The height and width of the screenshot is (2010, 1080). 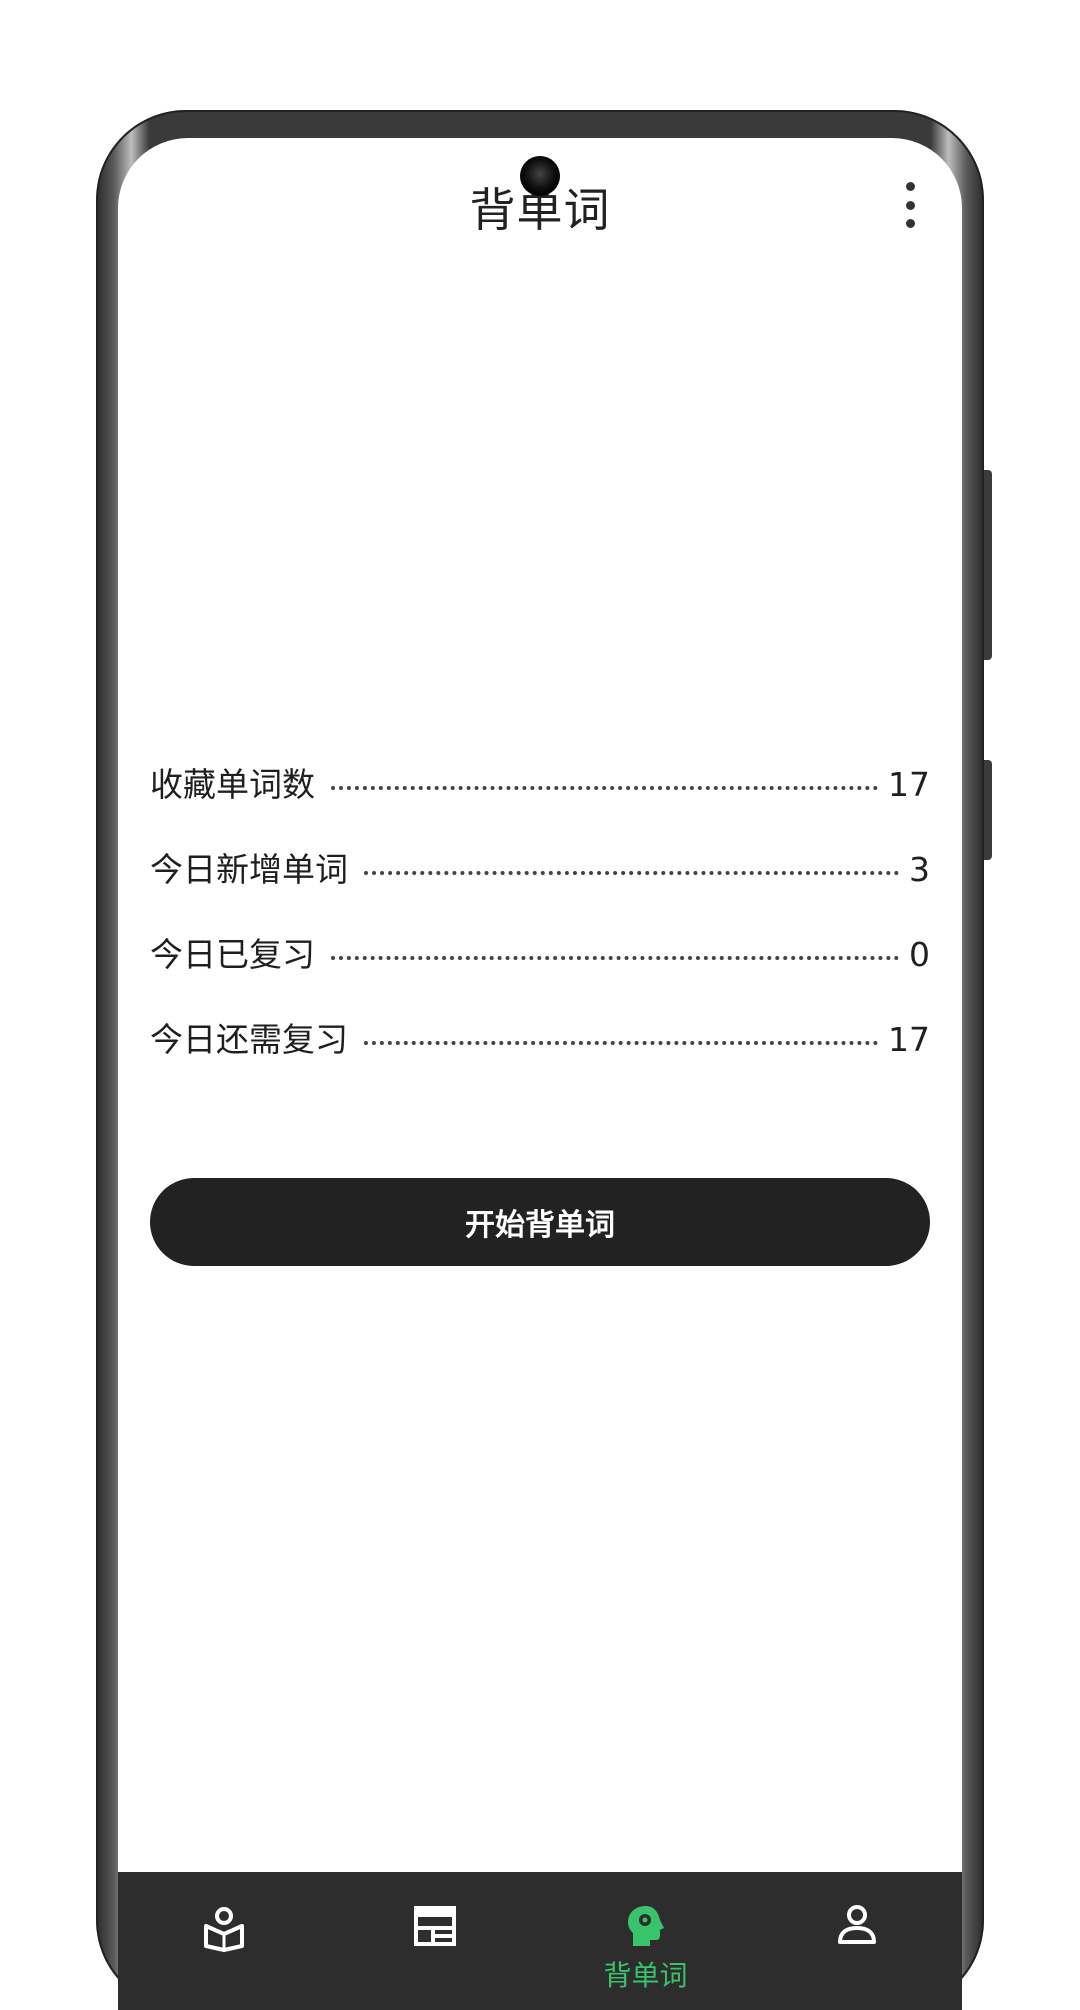 What do you see at coordinates (919, 954) in the screenshot?
I see `stat-value: 0` at bounding box center [919, 954].